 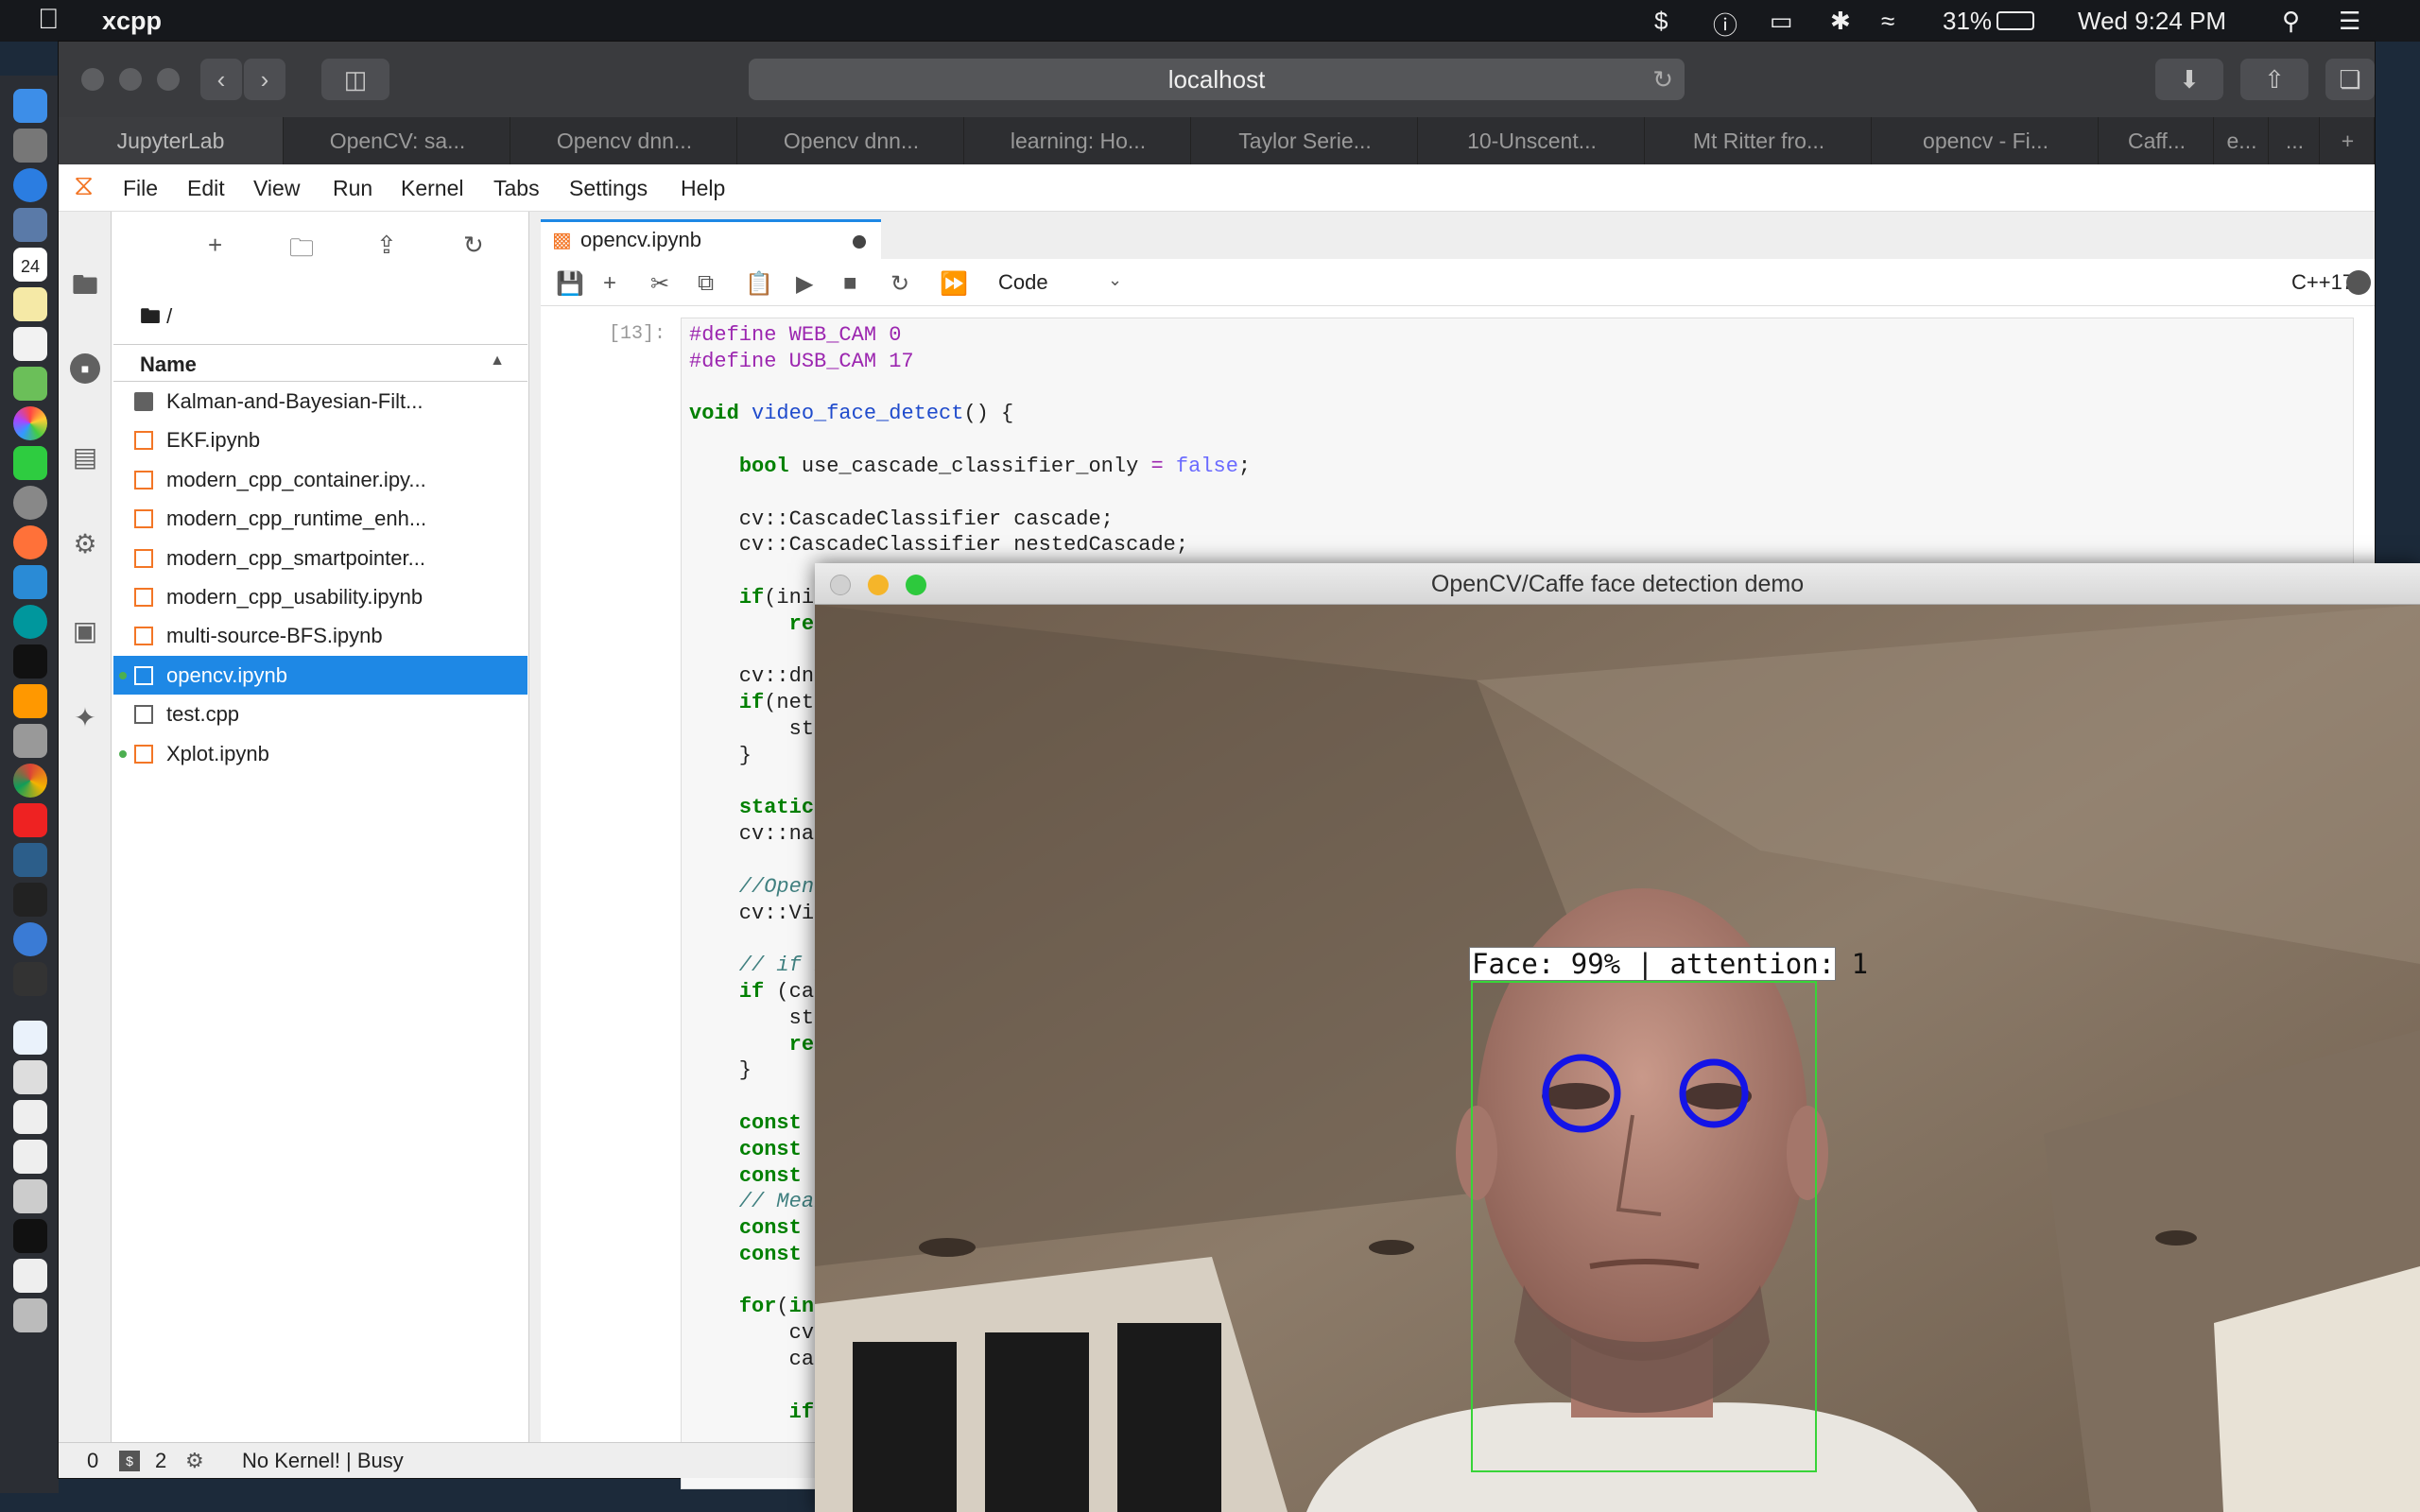 I want to click on menu-run: Run, so click(x=352, y=188).